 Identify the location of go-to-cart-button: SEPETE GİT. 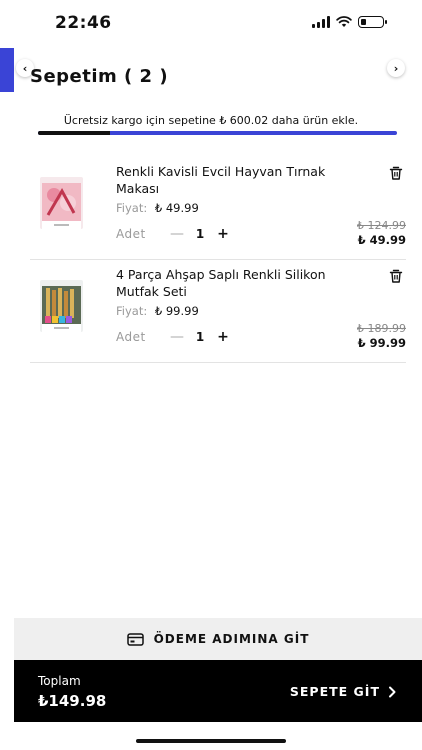
(343, 691).